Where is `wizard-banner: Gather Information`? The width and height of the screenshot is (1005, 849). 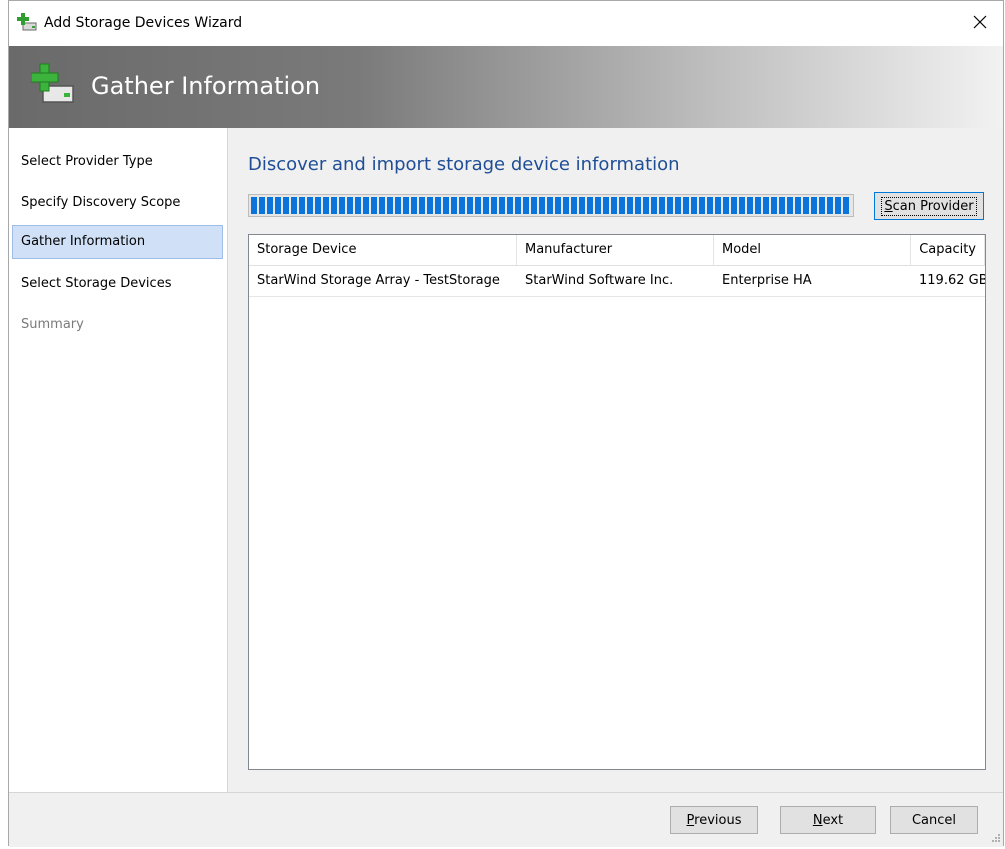
wizard-banner: Gather Information is located at coordinates (506, 87).